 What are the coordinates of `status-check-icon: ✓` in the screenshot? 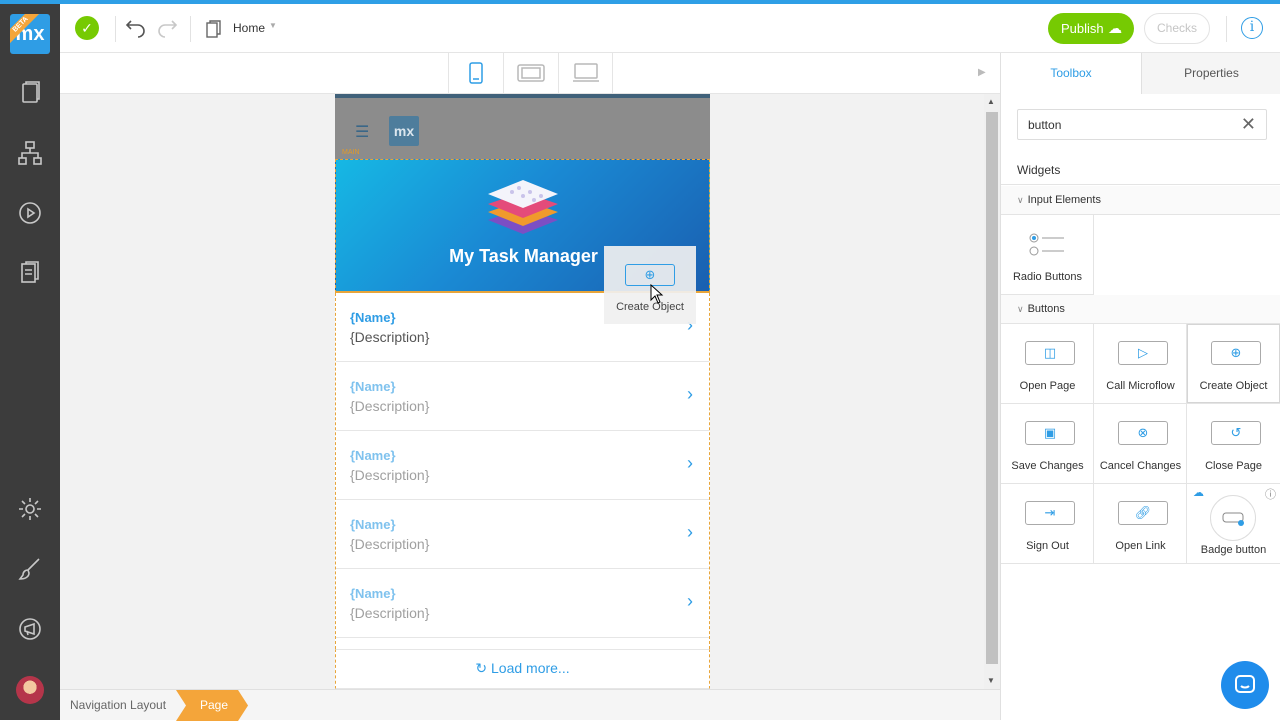 It's located at (87, 28).